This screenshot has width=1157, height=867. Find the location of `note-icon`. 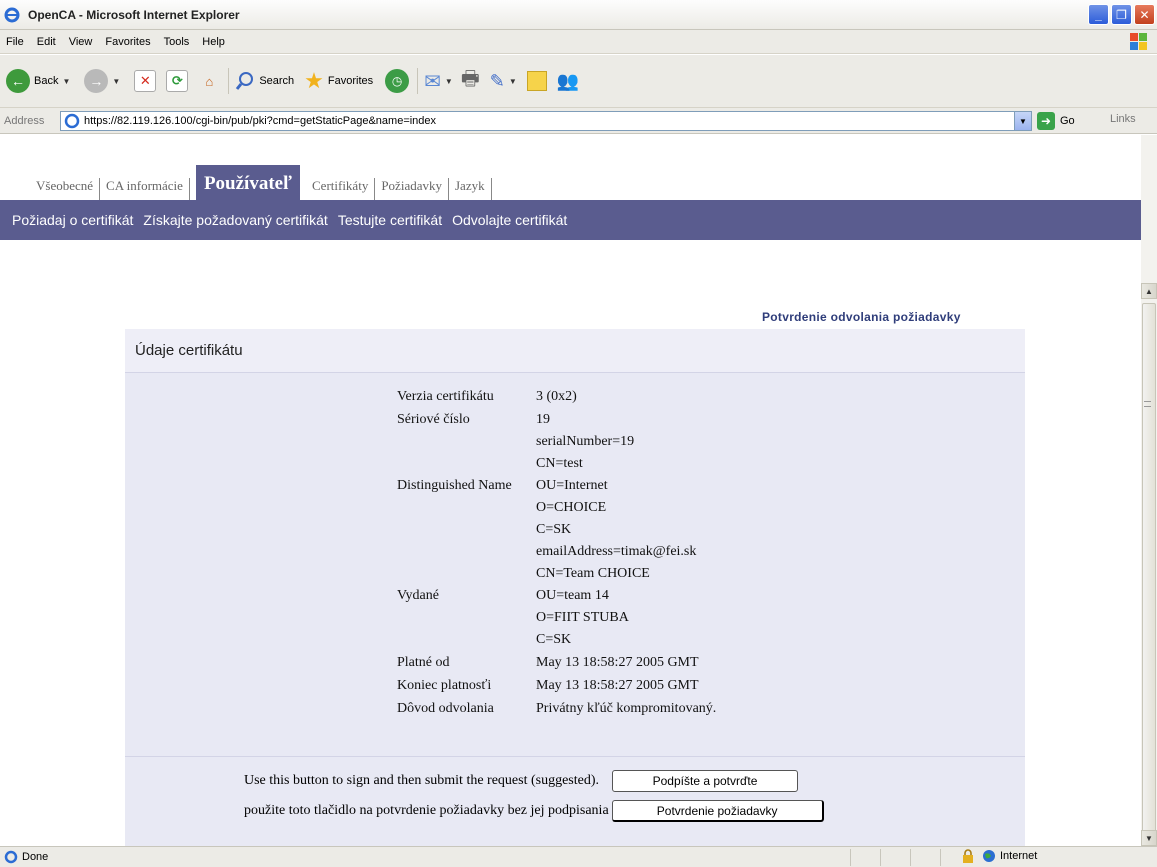

note-icon is located at coordinates (536, 81).